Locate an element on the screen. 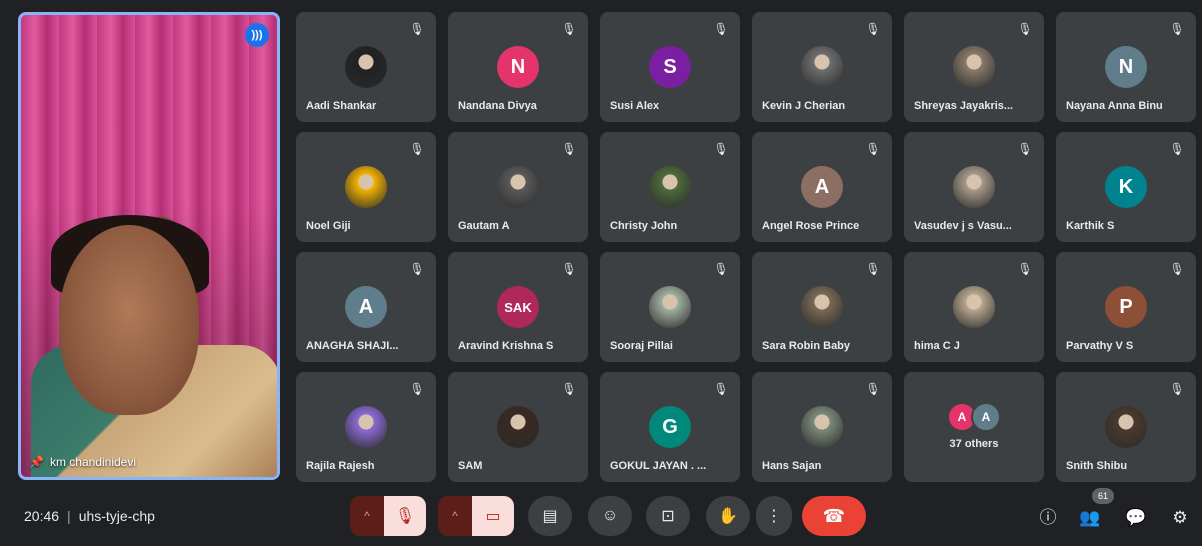 The width and height of the screenshot is (1202, 546). participant-tile: 🎙 Gautam A is located at coordinates (518, 187).